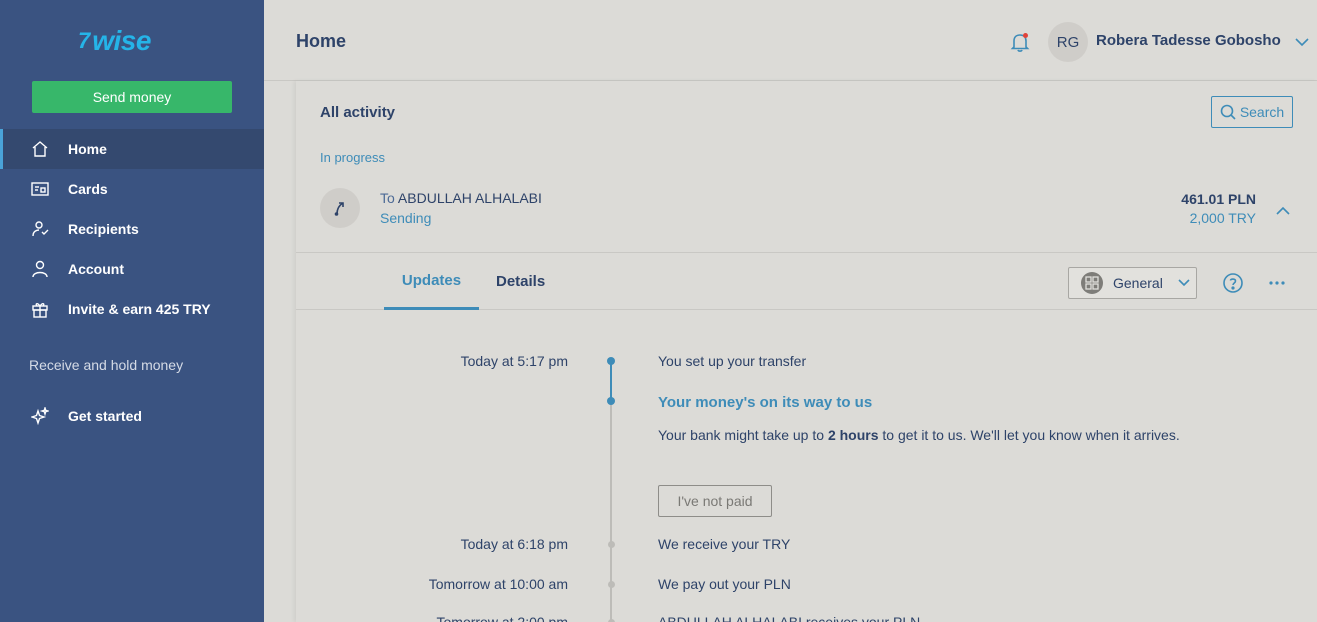 The image size is (1317, 622). I want to click on transfer-amount-sent: 461.01 PLN, so click(1218, 199).